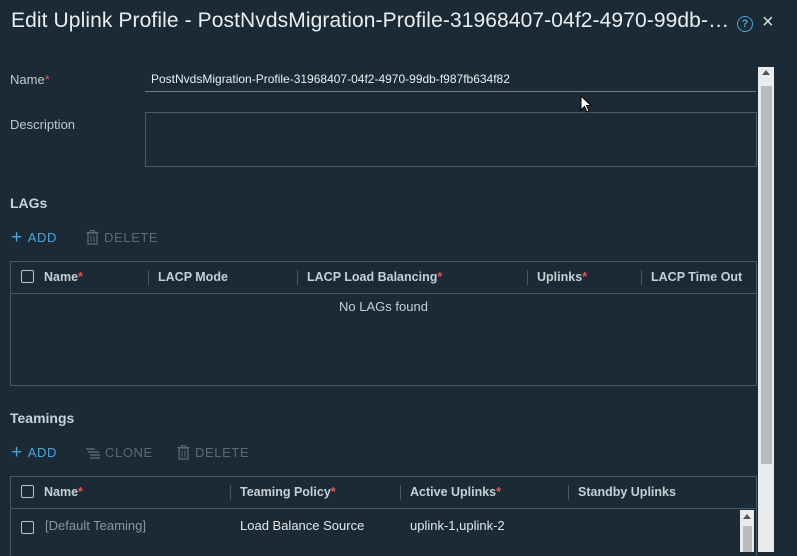  I want to click on teamings-add-button: + ADD, so click(34, 452).